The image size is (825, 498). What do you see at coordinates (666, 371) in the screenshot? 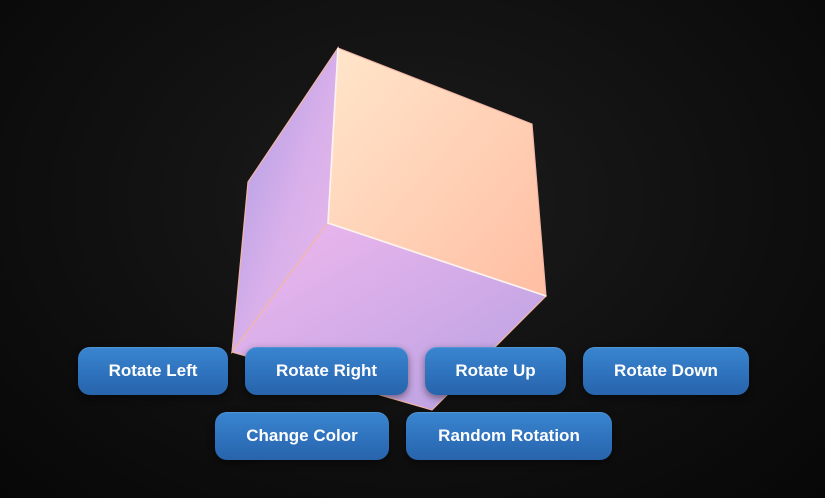
I see `rotate-down-button: Rotate Down` at bounding box center [666, 371].